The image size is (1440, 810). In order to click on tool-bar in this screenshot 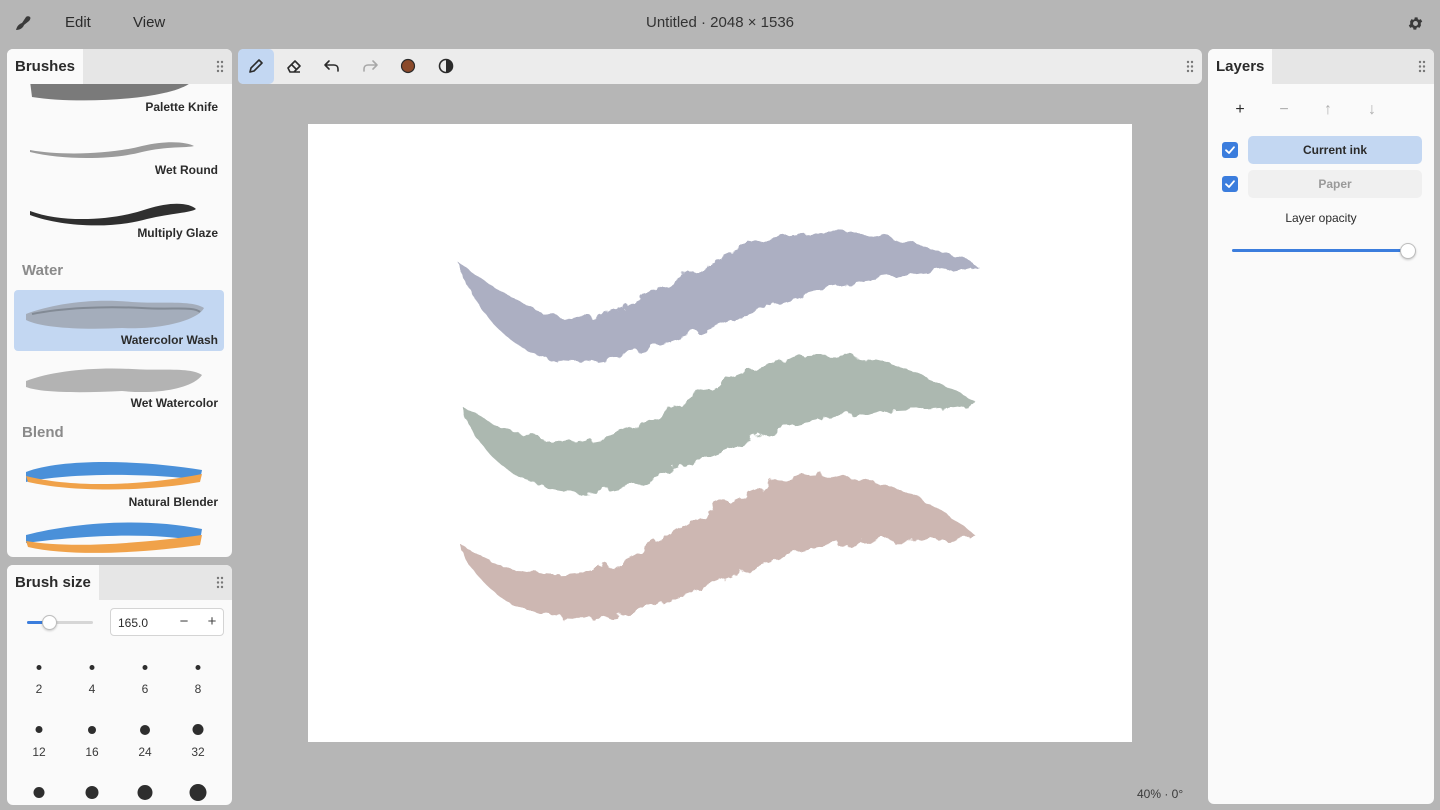, I will do `click(720, 66)`.